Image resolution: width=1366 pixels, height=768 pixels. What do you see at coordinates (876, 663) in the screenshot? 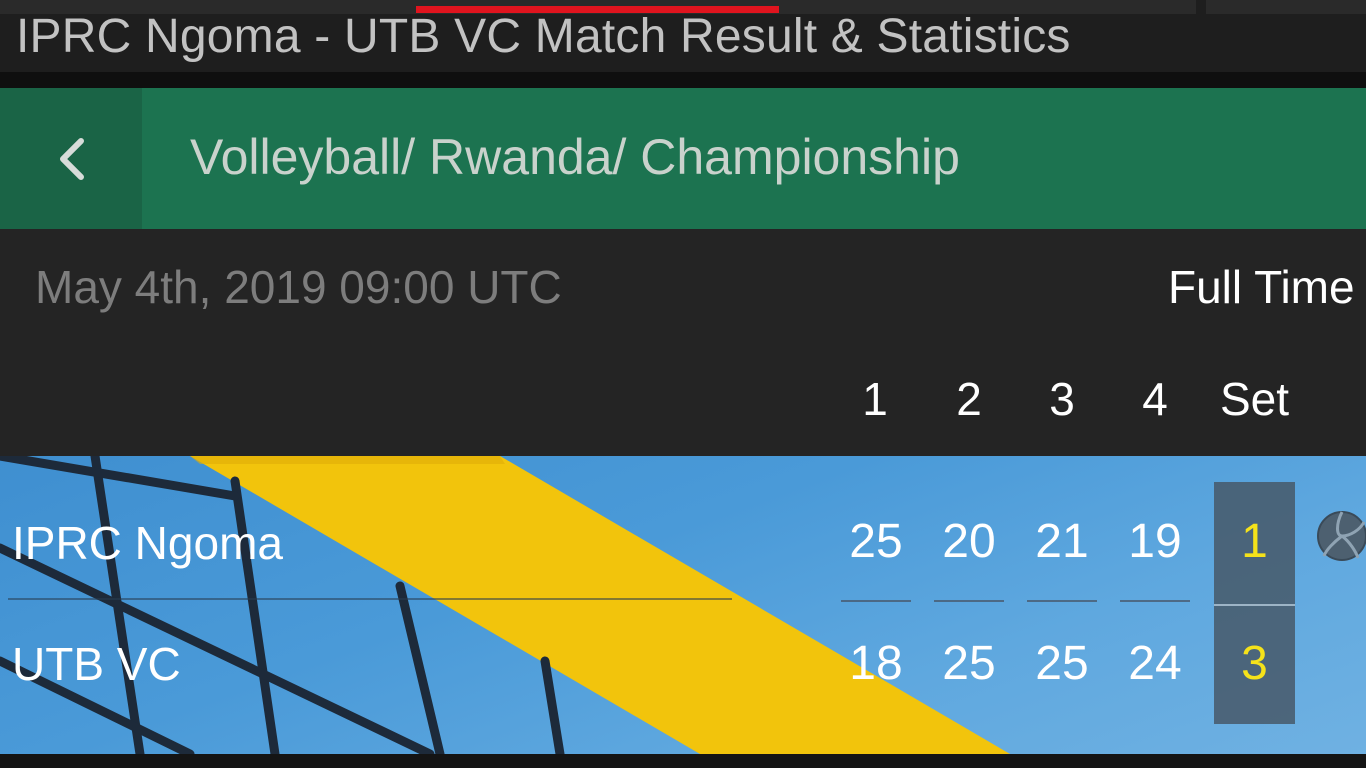
I see `away-set-1-score: 18` at bounding box center [876, 663].